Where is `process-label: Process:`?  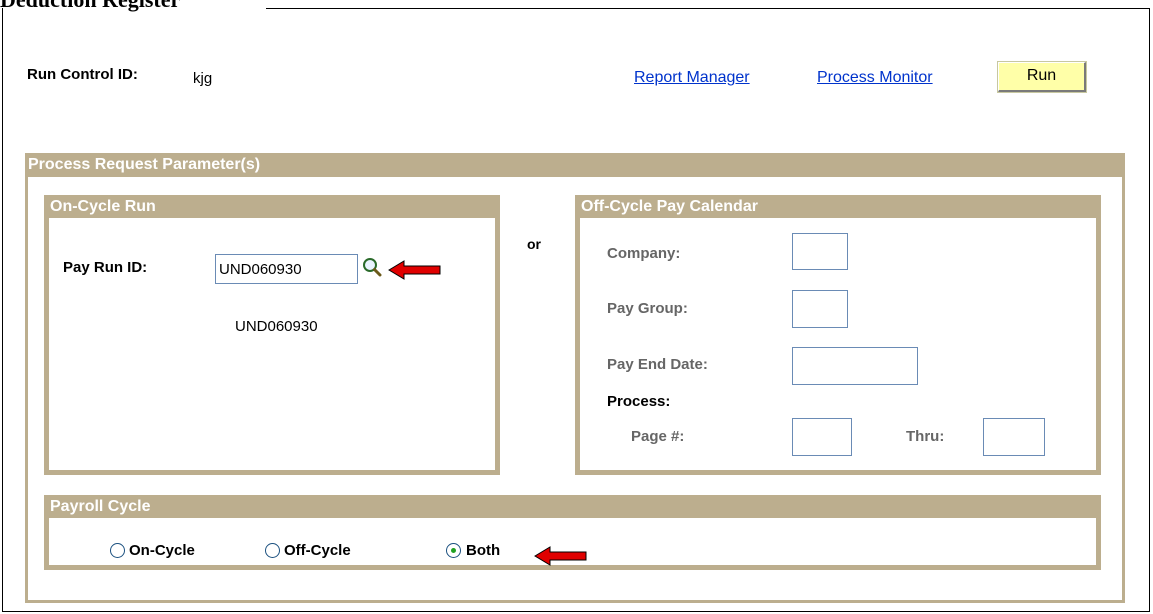
process-label: Process: is located at coordinates (639, 401).